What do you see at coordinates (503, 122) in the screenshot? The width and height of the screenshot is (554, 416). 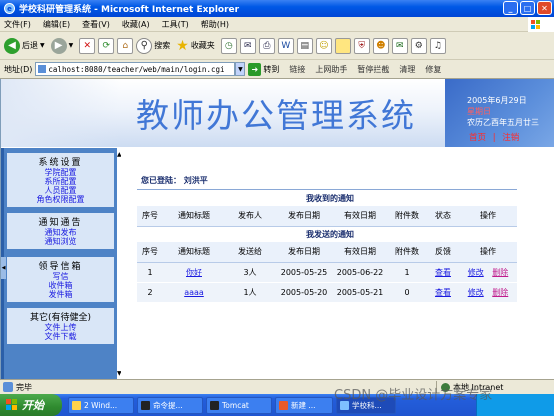 I see `lunar-date-text: 农历乙酉年五月廿三` at bounding box center [503, 122].